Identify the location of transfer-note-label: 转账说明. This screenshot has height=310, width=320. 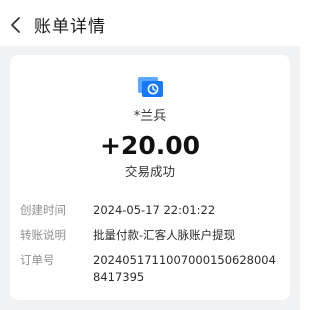
(43, 235).